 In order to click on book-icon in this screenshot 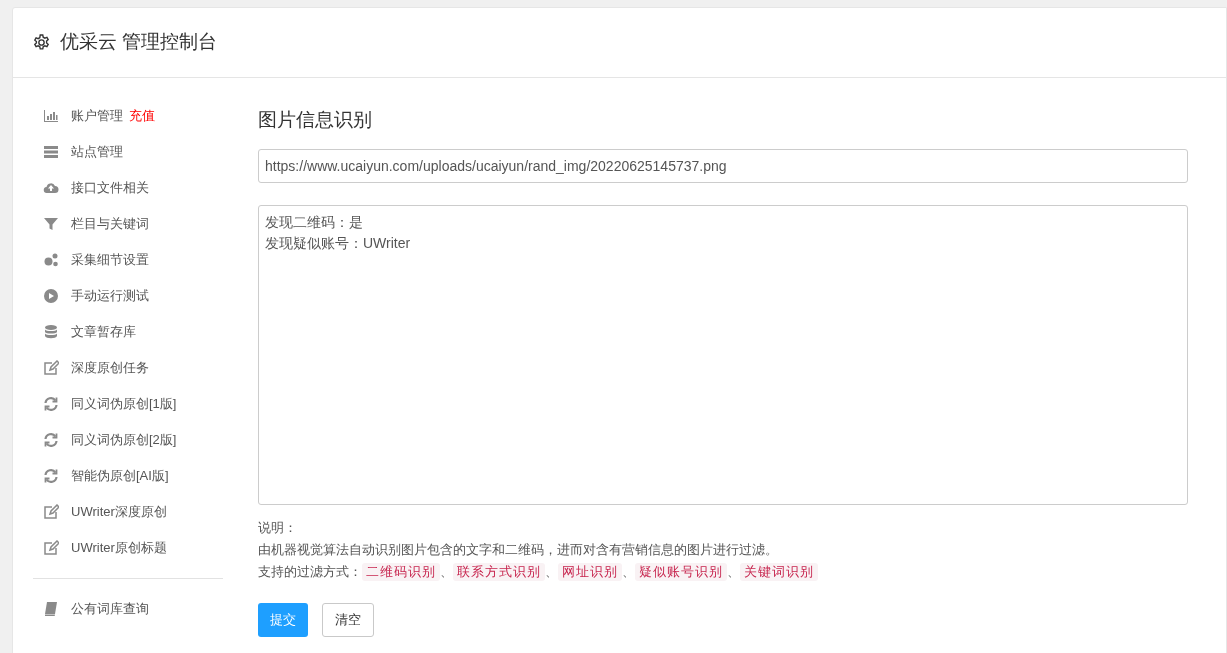, I will do `click(51, 609)`.